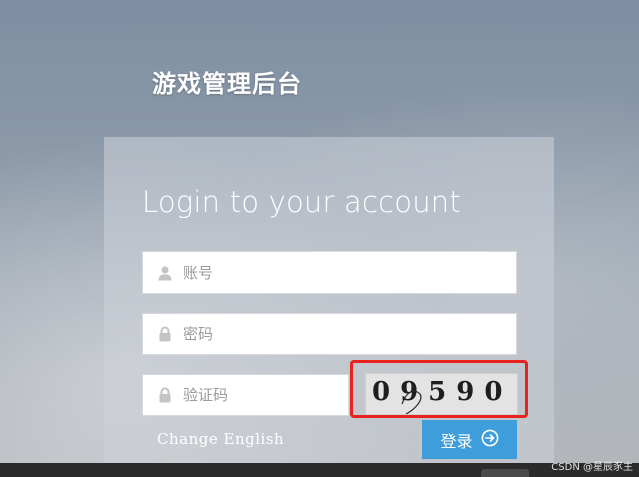 The width and height of the screenshot is (639, 477). What do you see at coordinates (490, 440) in the screenshot?
I see `arrow-circle-right-icon` at bounding box center [490, 440].